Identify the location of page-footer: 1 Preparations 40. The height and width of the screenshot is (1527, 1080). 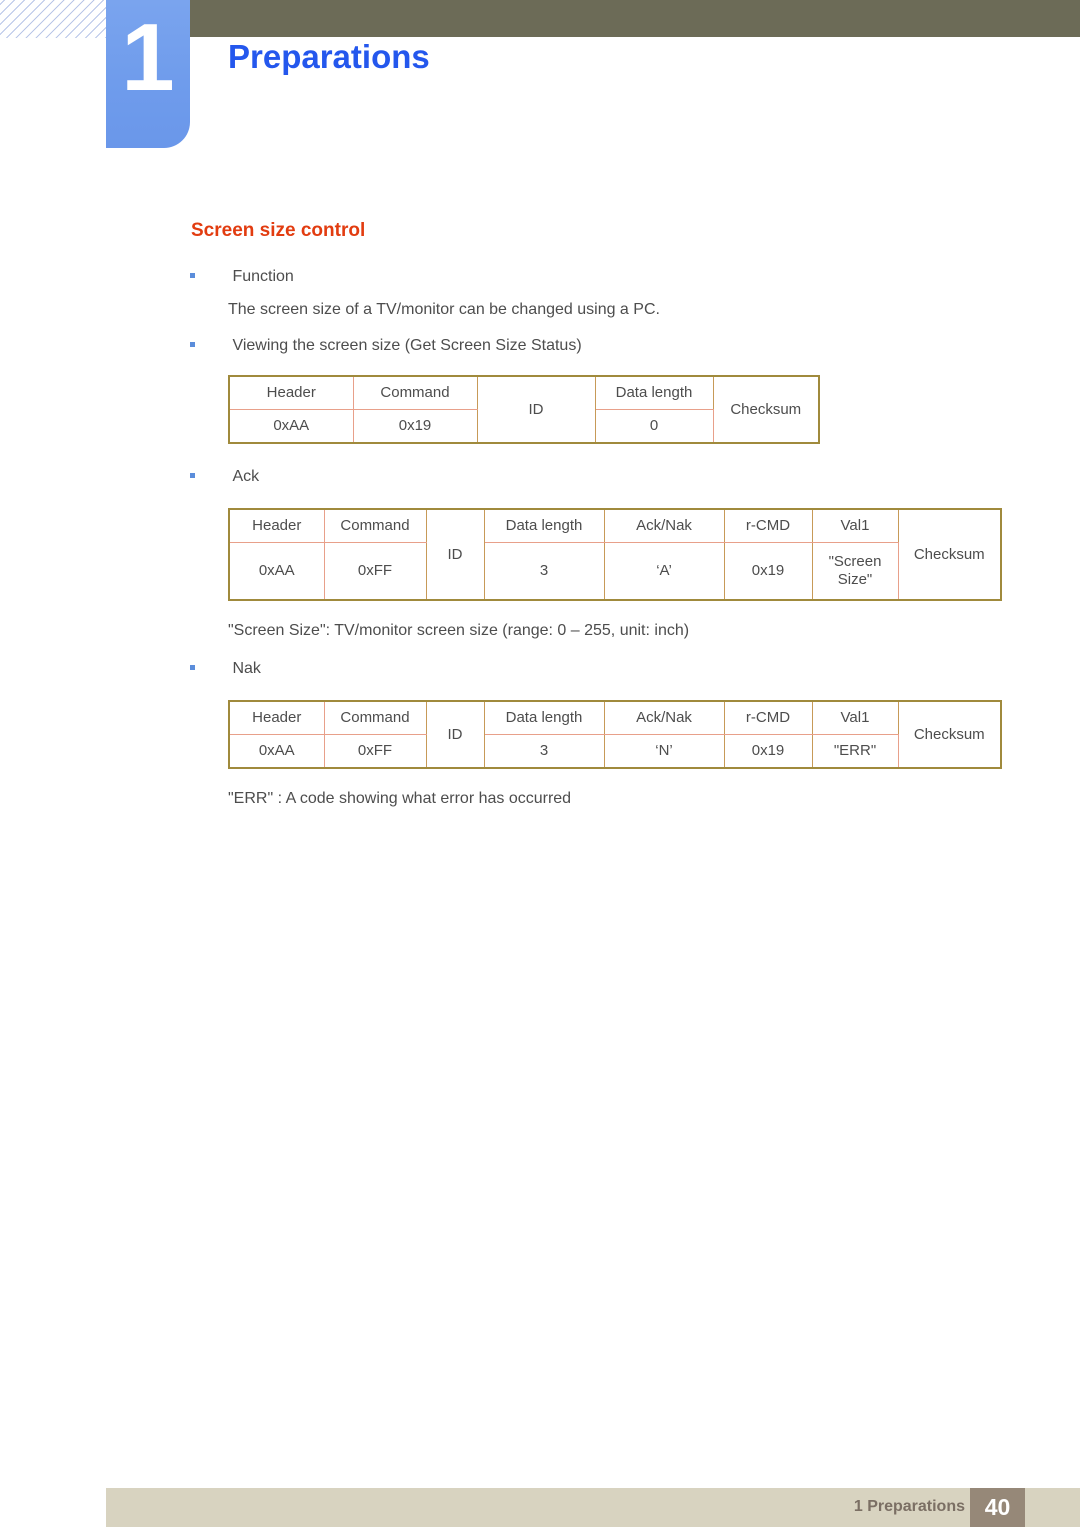
(593, 1507).